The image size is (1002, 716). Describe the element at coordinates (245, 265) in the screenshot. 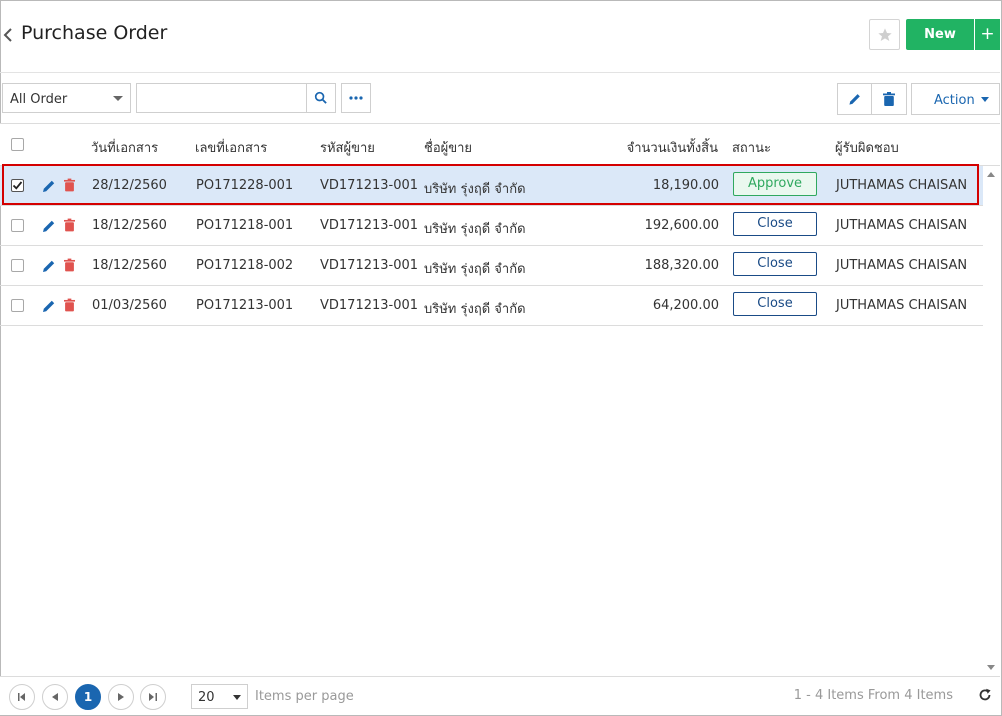

I see `cell-doc-no: PO171218-002` at that location.